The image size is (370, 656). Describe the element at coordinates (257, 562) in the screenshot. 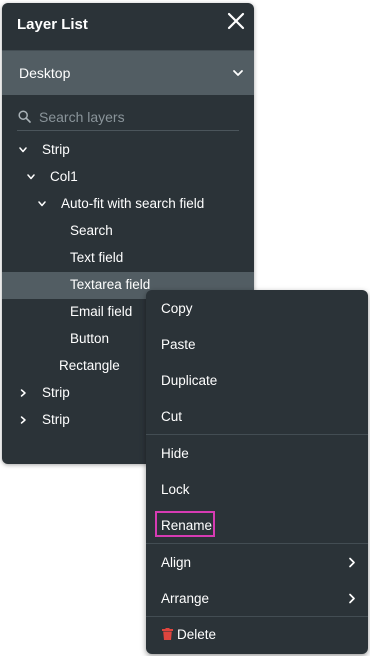

I see `menu-item-align: Align` at that location.